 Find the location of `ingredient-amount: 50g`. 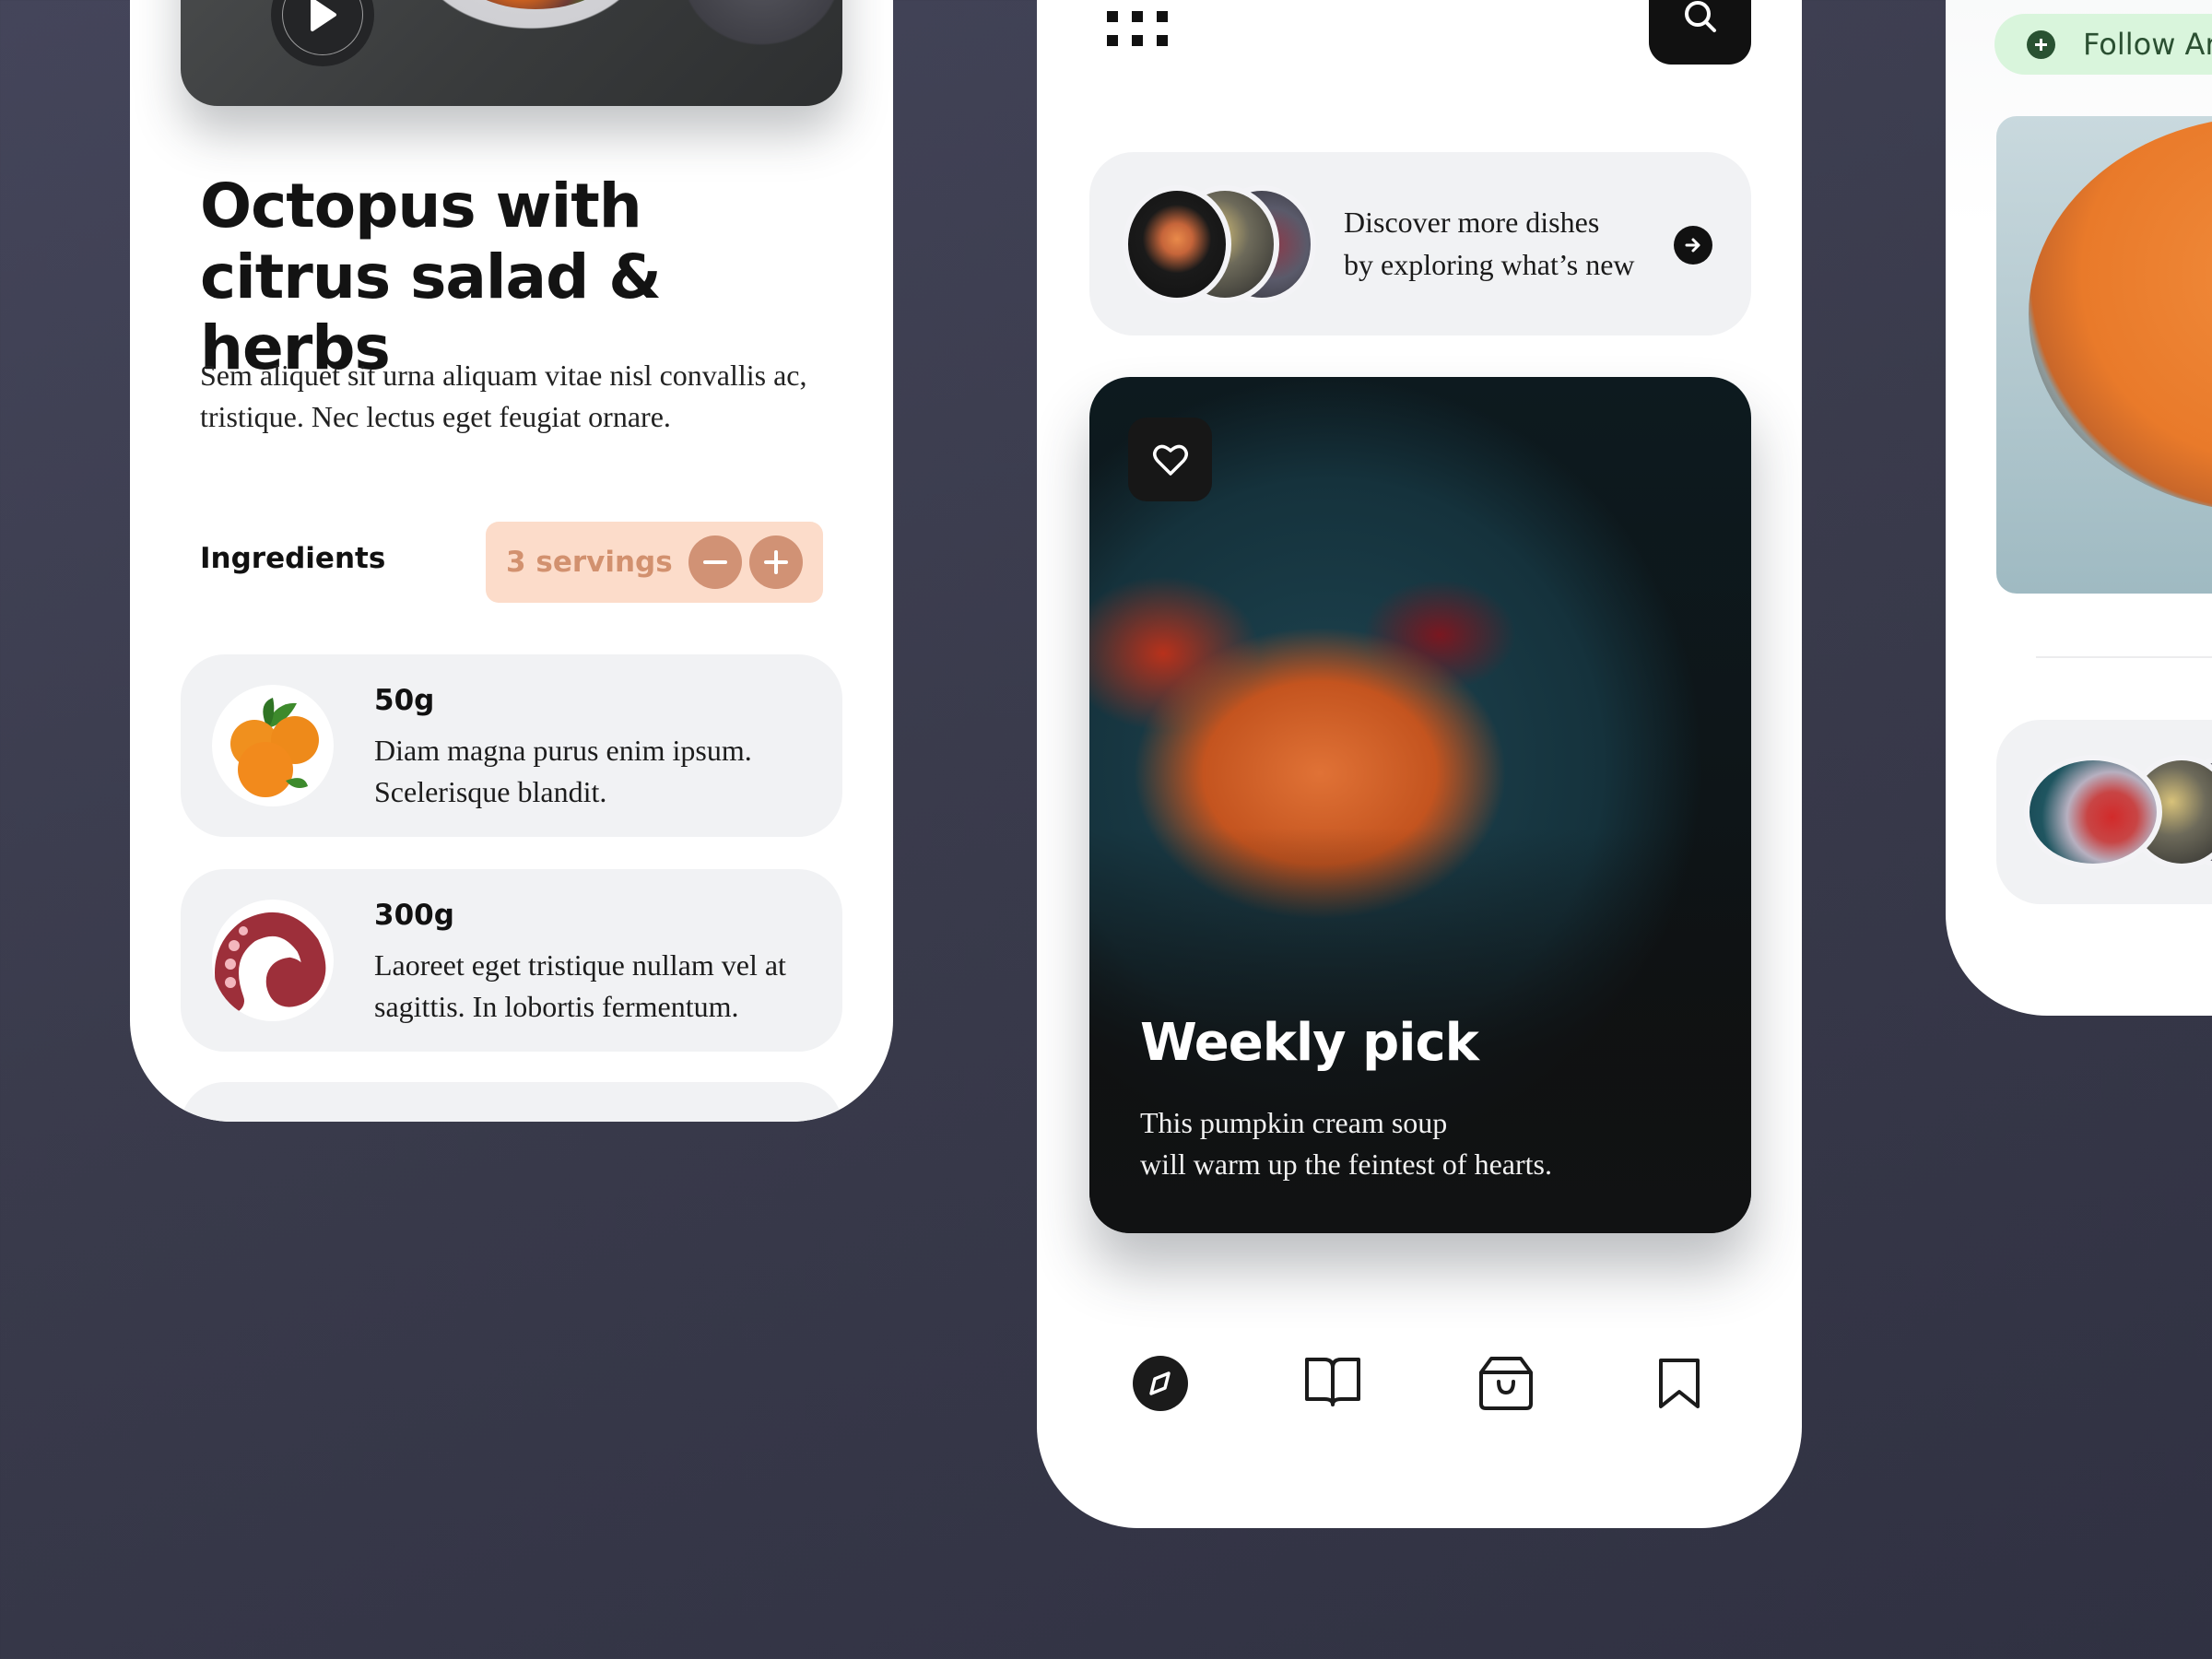

ingredient-amount: 50g is located at coordinates (404, 700).